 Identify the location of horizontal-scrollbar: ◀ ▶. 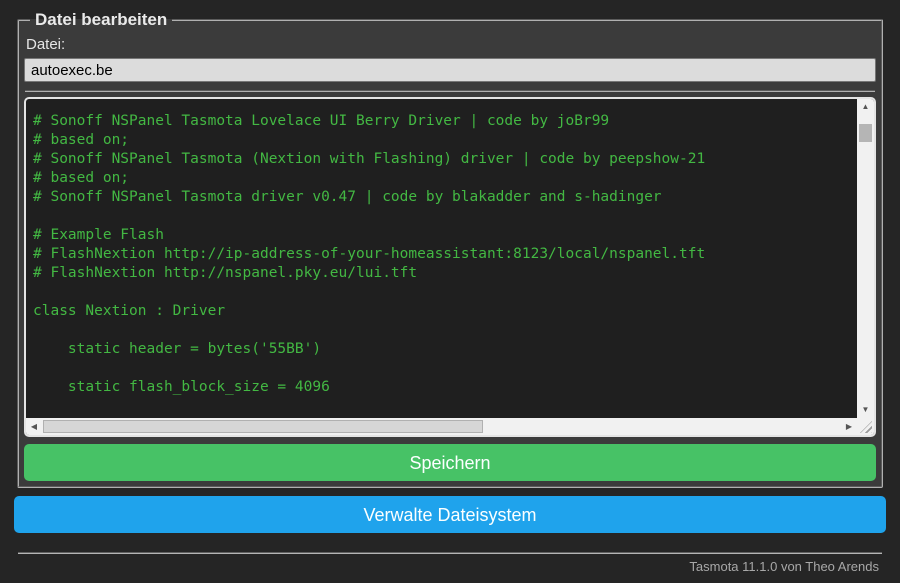
(441, 426).